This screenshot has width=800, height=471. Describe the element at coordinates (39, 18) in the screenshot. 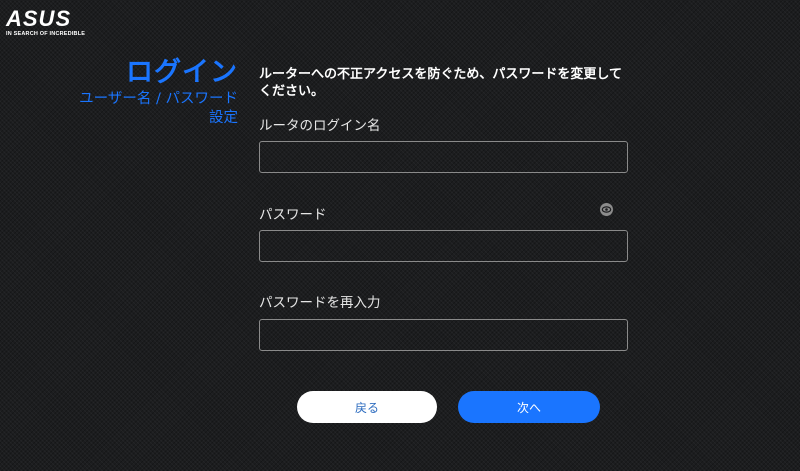

I see `logo-wordmark: ASUS` at that location.